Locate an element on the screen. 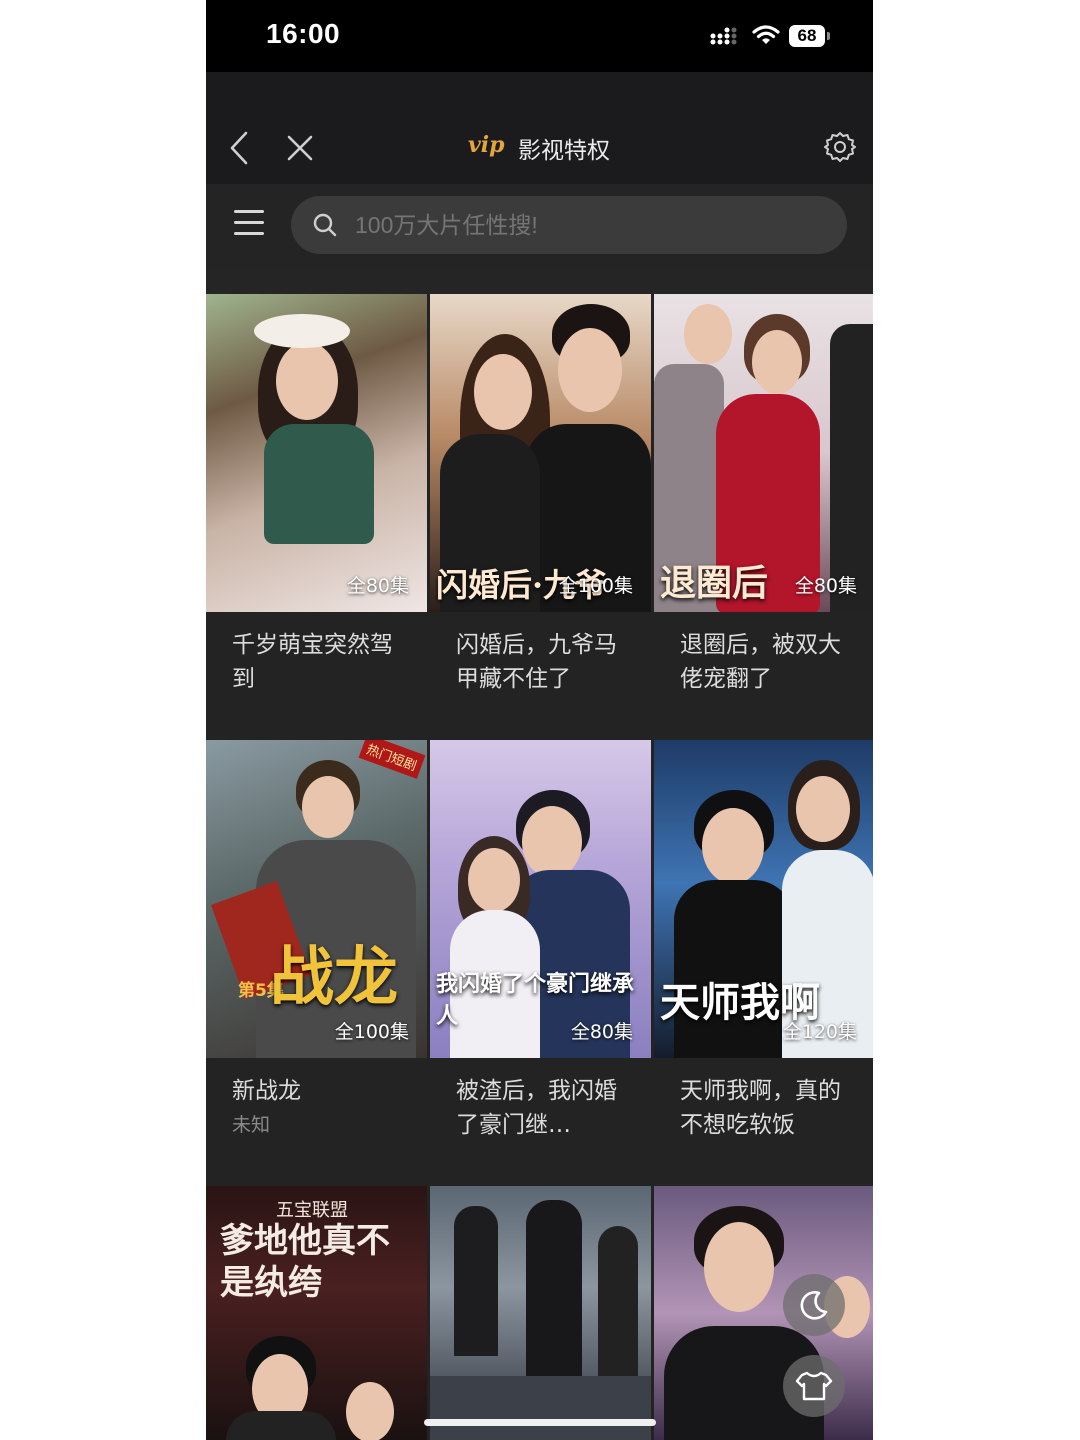 Image resolution: width=1080 pixels, height=1440 pixels. poster-image: 五宝联盟 爹地他真不是纨绔 is located at coordinates (316, 1313).